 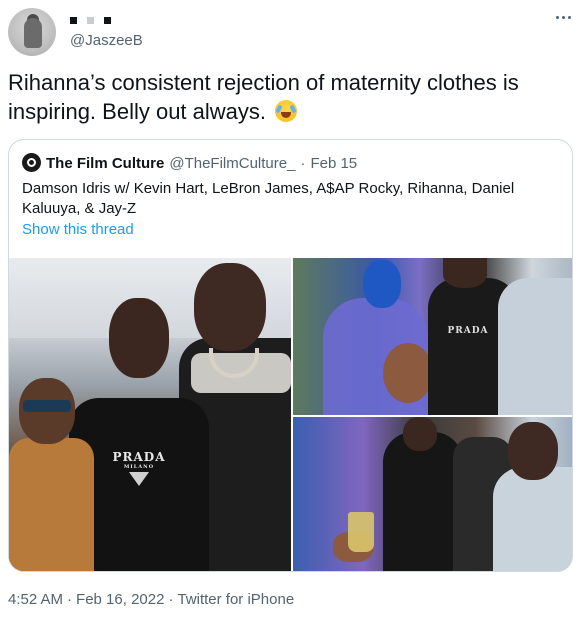 What do you see at coordinates (120, 599) in the screenshot?
I see `tweet-date: Feb 16, 2022` at bounding box center [120, 599].